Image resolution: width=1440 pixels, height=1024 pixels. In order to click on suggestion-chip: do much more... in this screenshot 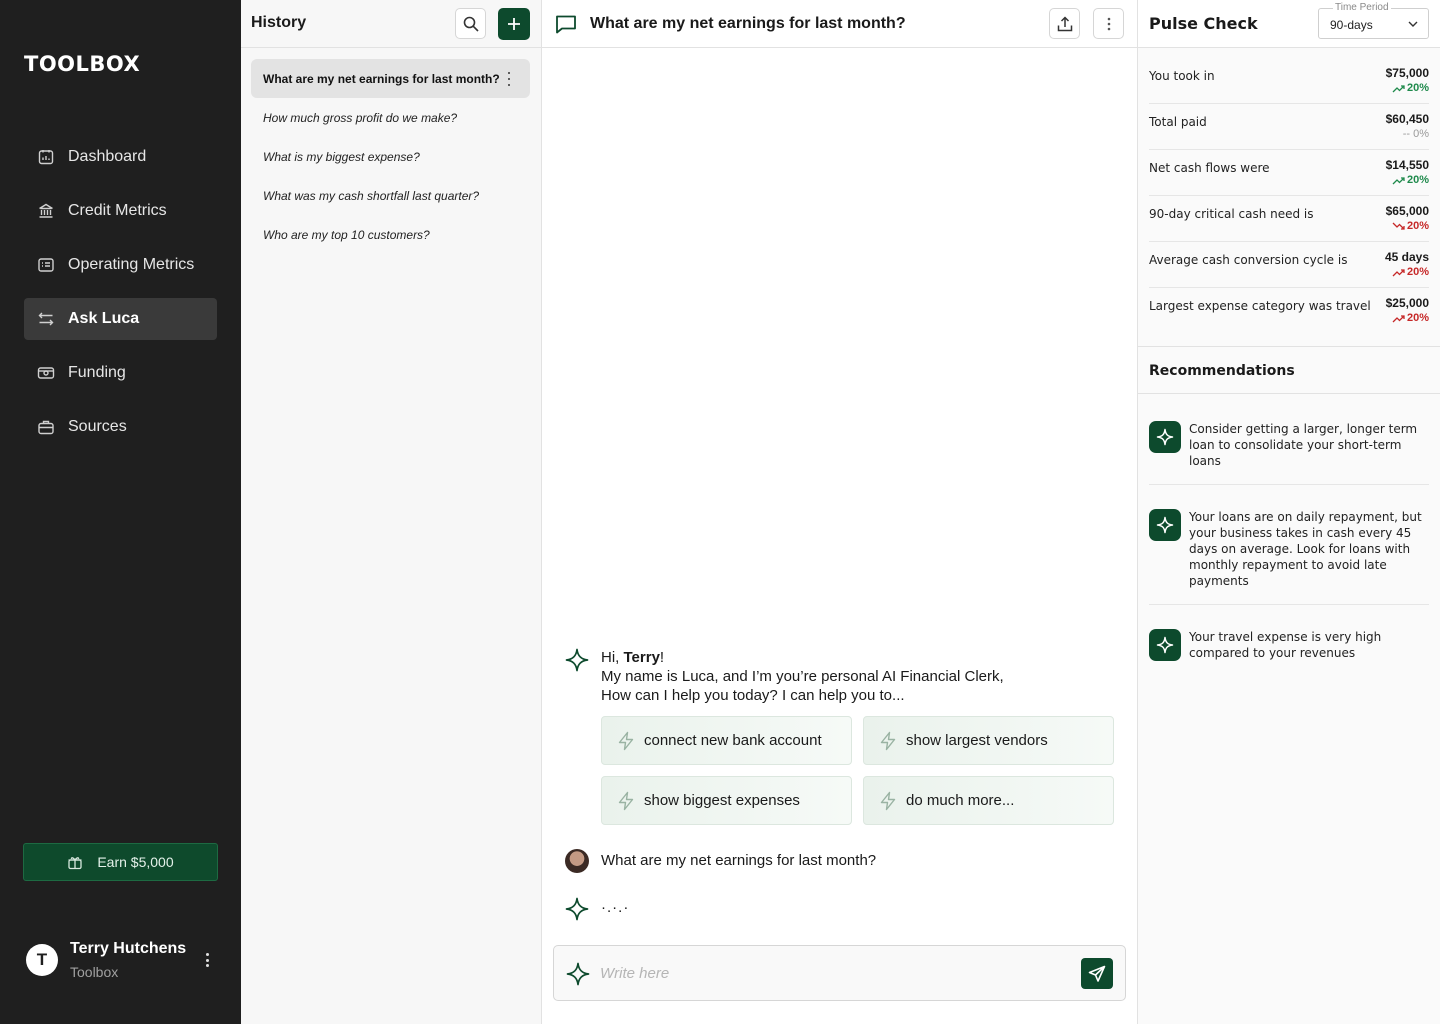, I will do `click(988, 800)`.